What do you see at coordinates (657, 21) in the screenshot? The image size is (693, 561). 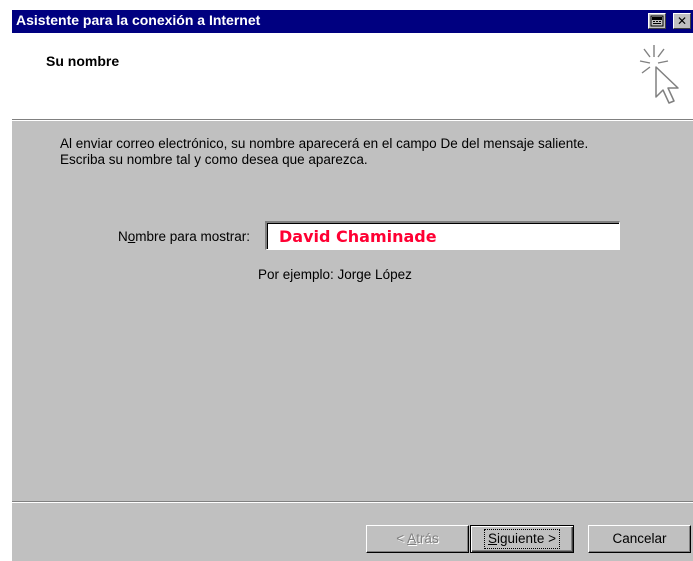 I see `keyboard-icon` at bounding box center [657, 21].